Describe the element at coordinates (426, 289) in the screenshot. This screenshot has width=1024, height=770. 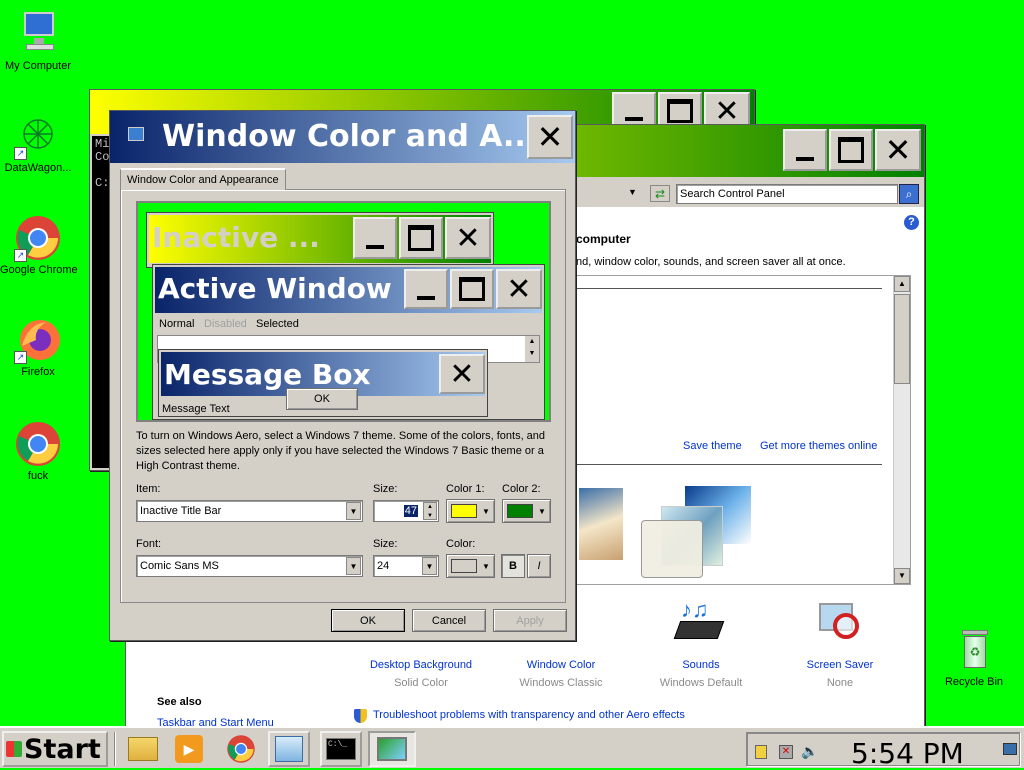
I see `preview-minimize-button` at that location.